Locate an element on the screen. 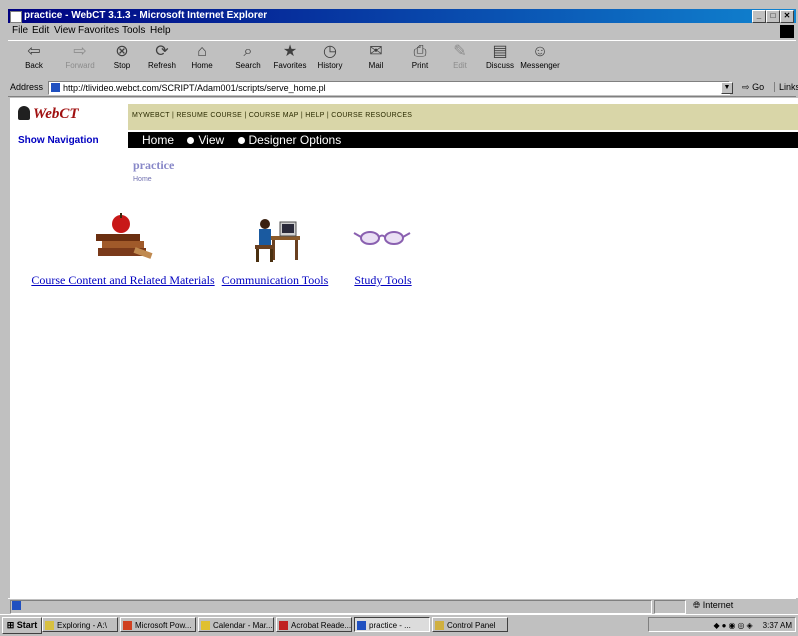 The width and height of the screenshot is (798, 636). menu-view: View is located at coordinates (65, 30).